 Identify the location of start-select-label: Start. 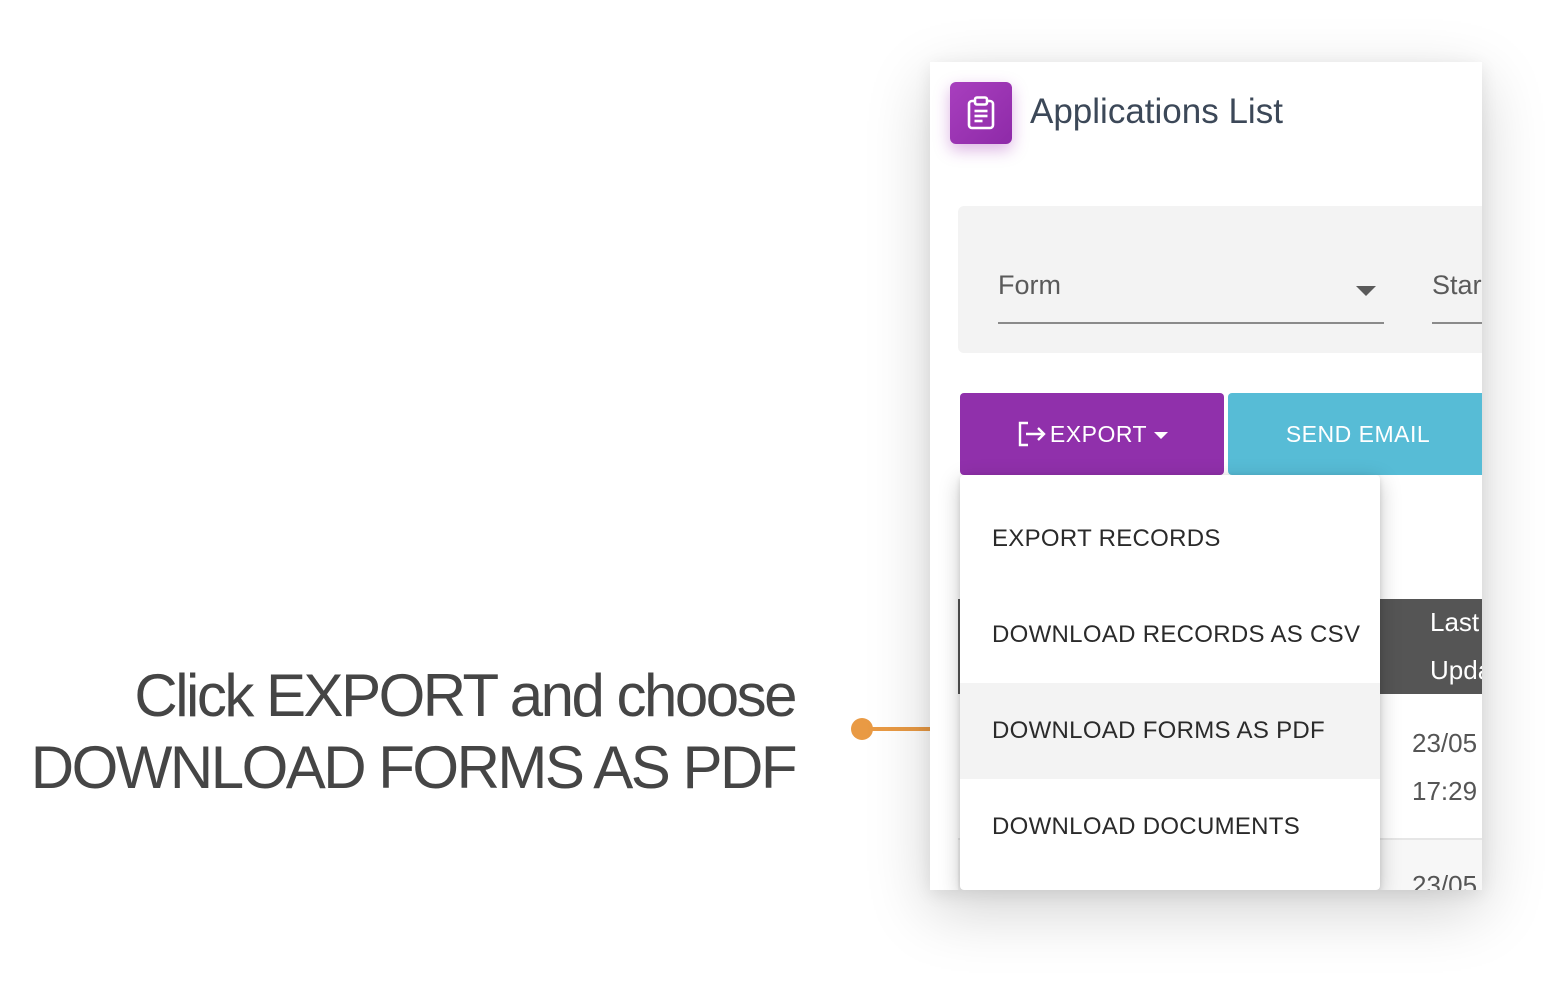
(1457, 285).